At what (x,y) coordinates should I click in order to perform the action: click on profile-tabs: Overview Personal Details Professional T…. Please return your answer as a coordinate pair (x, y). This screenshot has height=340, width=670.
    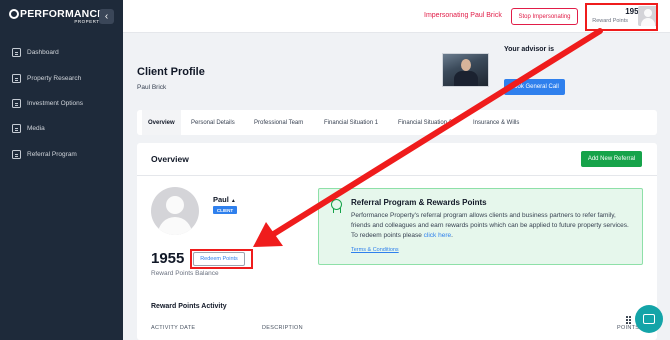
    Looking at the image, I should click on (397, 122).